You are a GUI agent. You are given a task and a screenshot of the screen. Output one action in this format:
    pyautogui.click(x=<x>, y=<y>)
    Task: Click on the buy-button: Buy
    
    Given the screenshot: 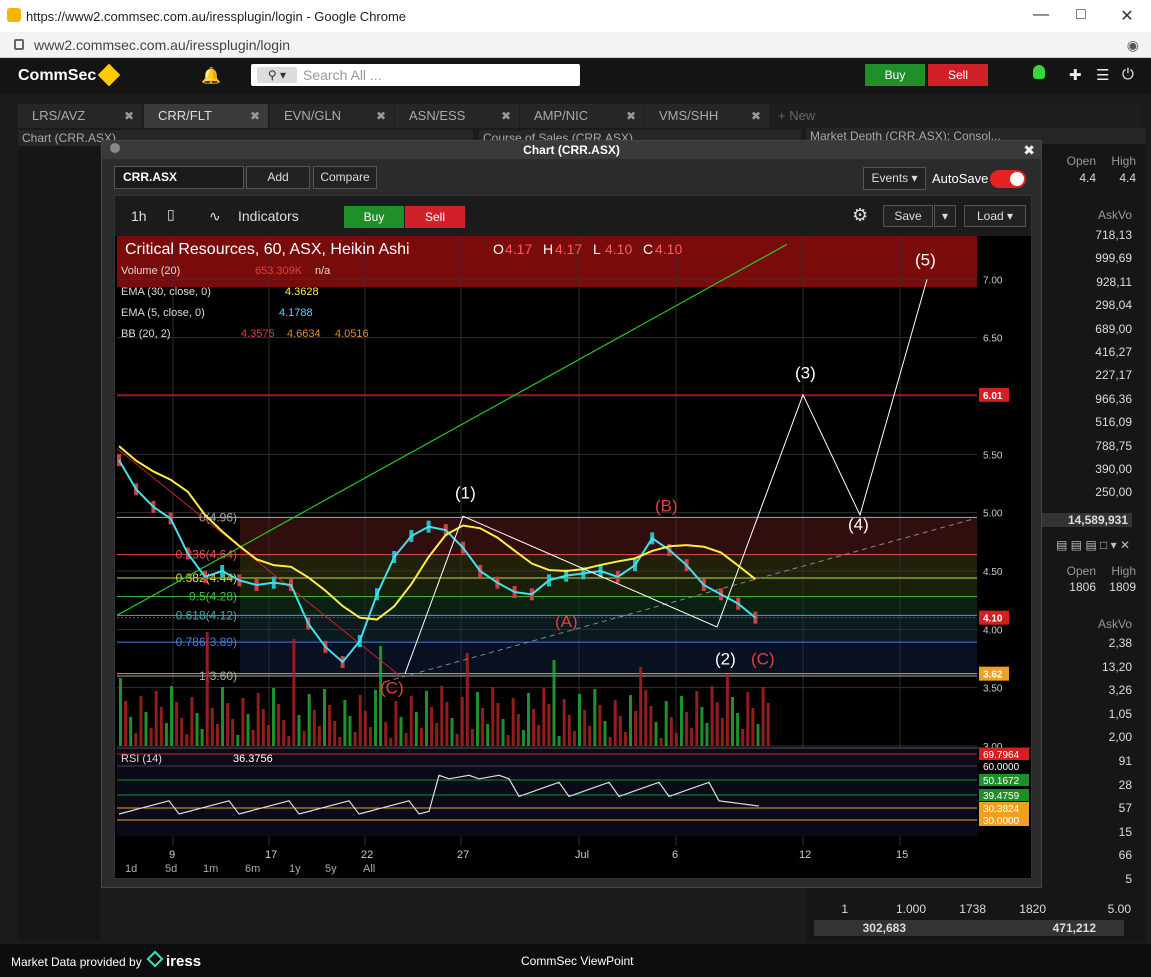 What is the action you would take?
    pyautogui.click(x=895, y=75)
    